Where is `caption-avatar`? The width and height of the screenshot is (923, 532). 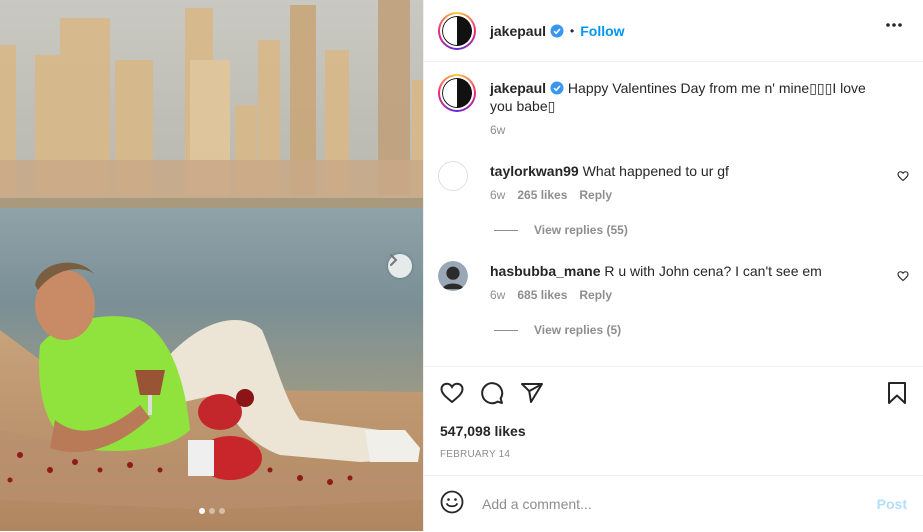 caption-avatar is located at coordinates (457, 93).